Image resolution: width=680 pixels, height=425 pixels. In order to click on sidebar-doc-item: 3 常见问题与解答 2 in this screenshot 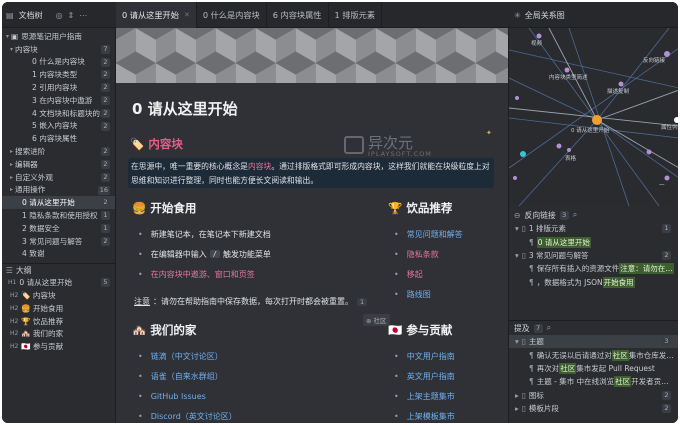, I will do `click(58, 241)`.